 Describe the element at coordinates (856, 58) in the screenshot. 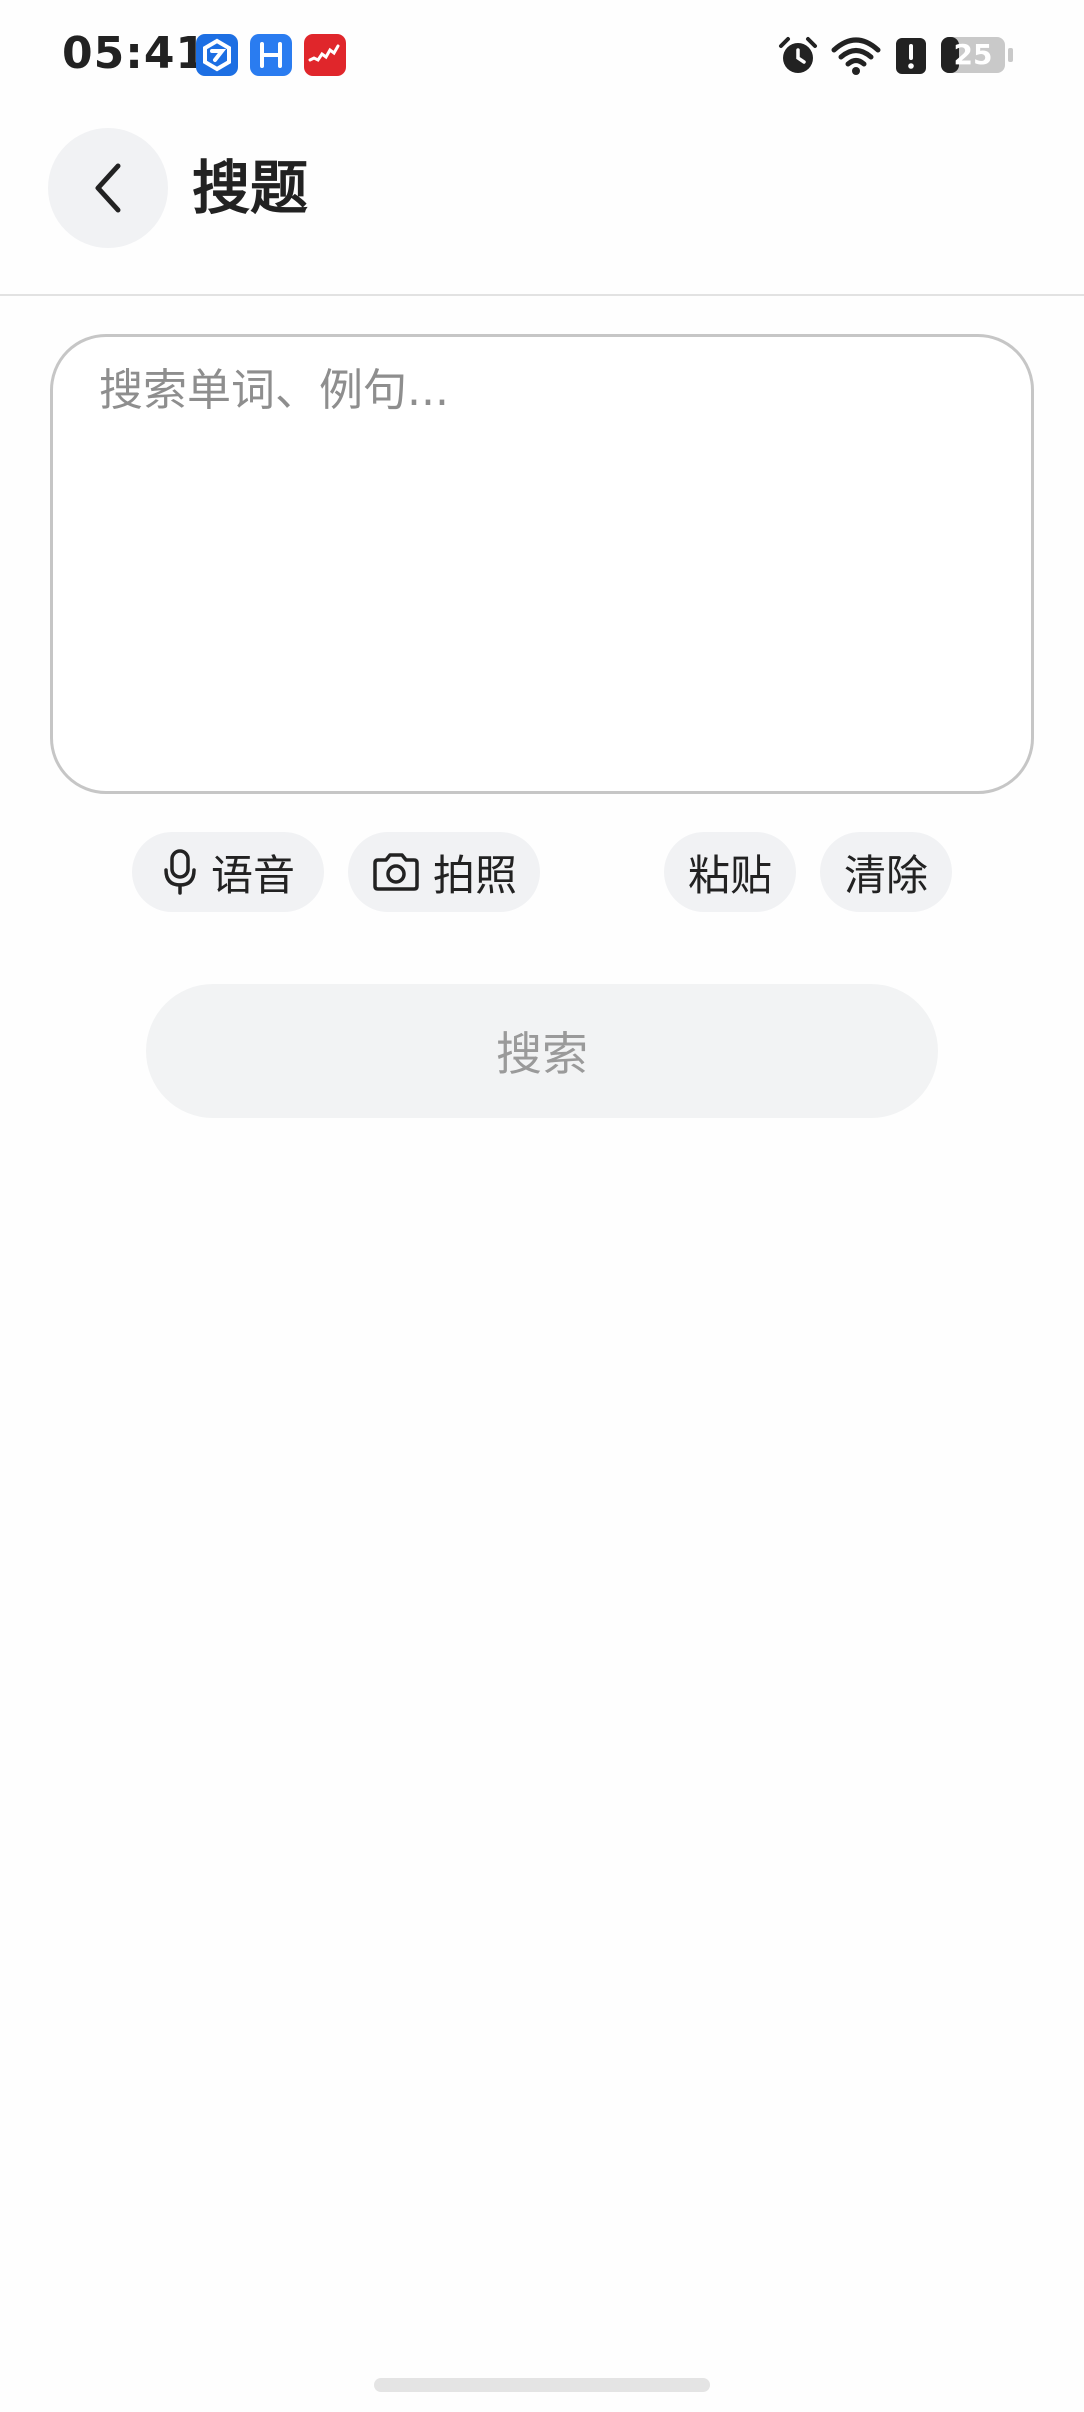

I see `wifi-icon` at that location.